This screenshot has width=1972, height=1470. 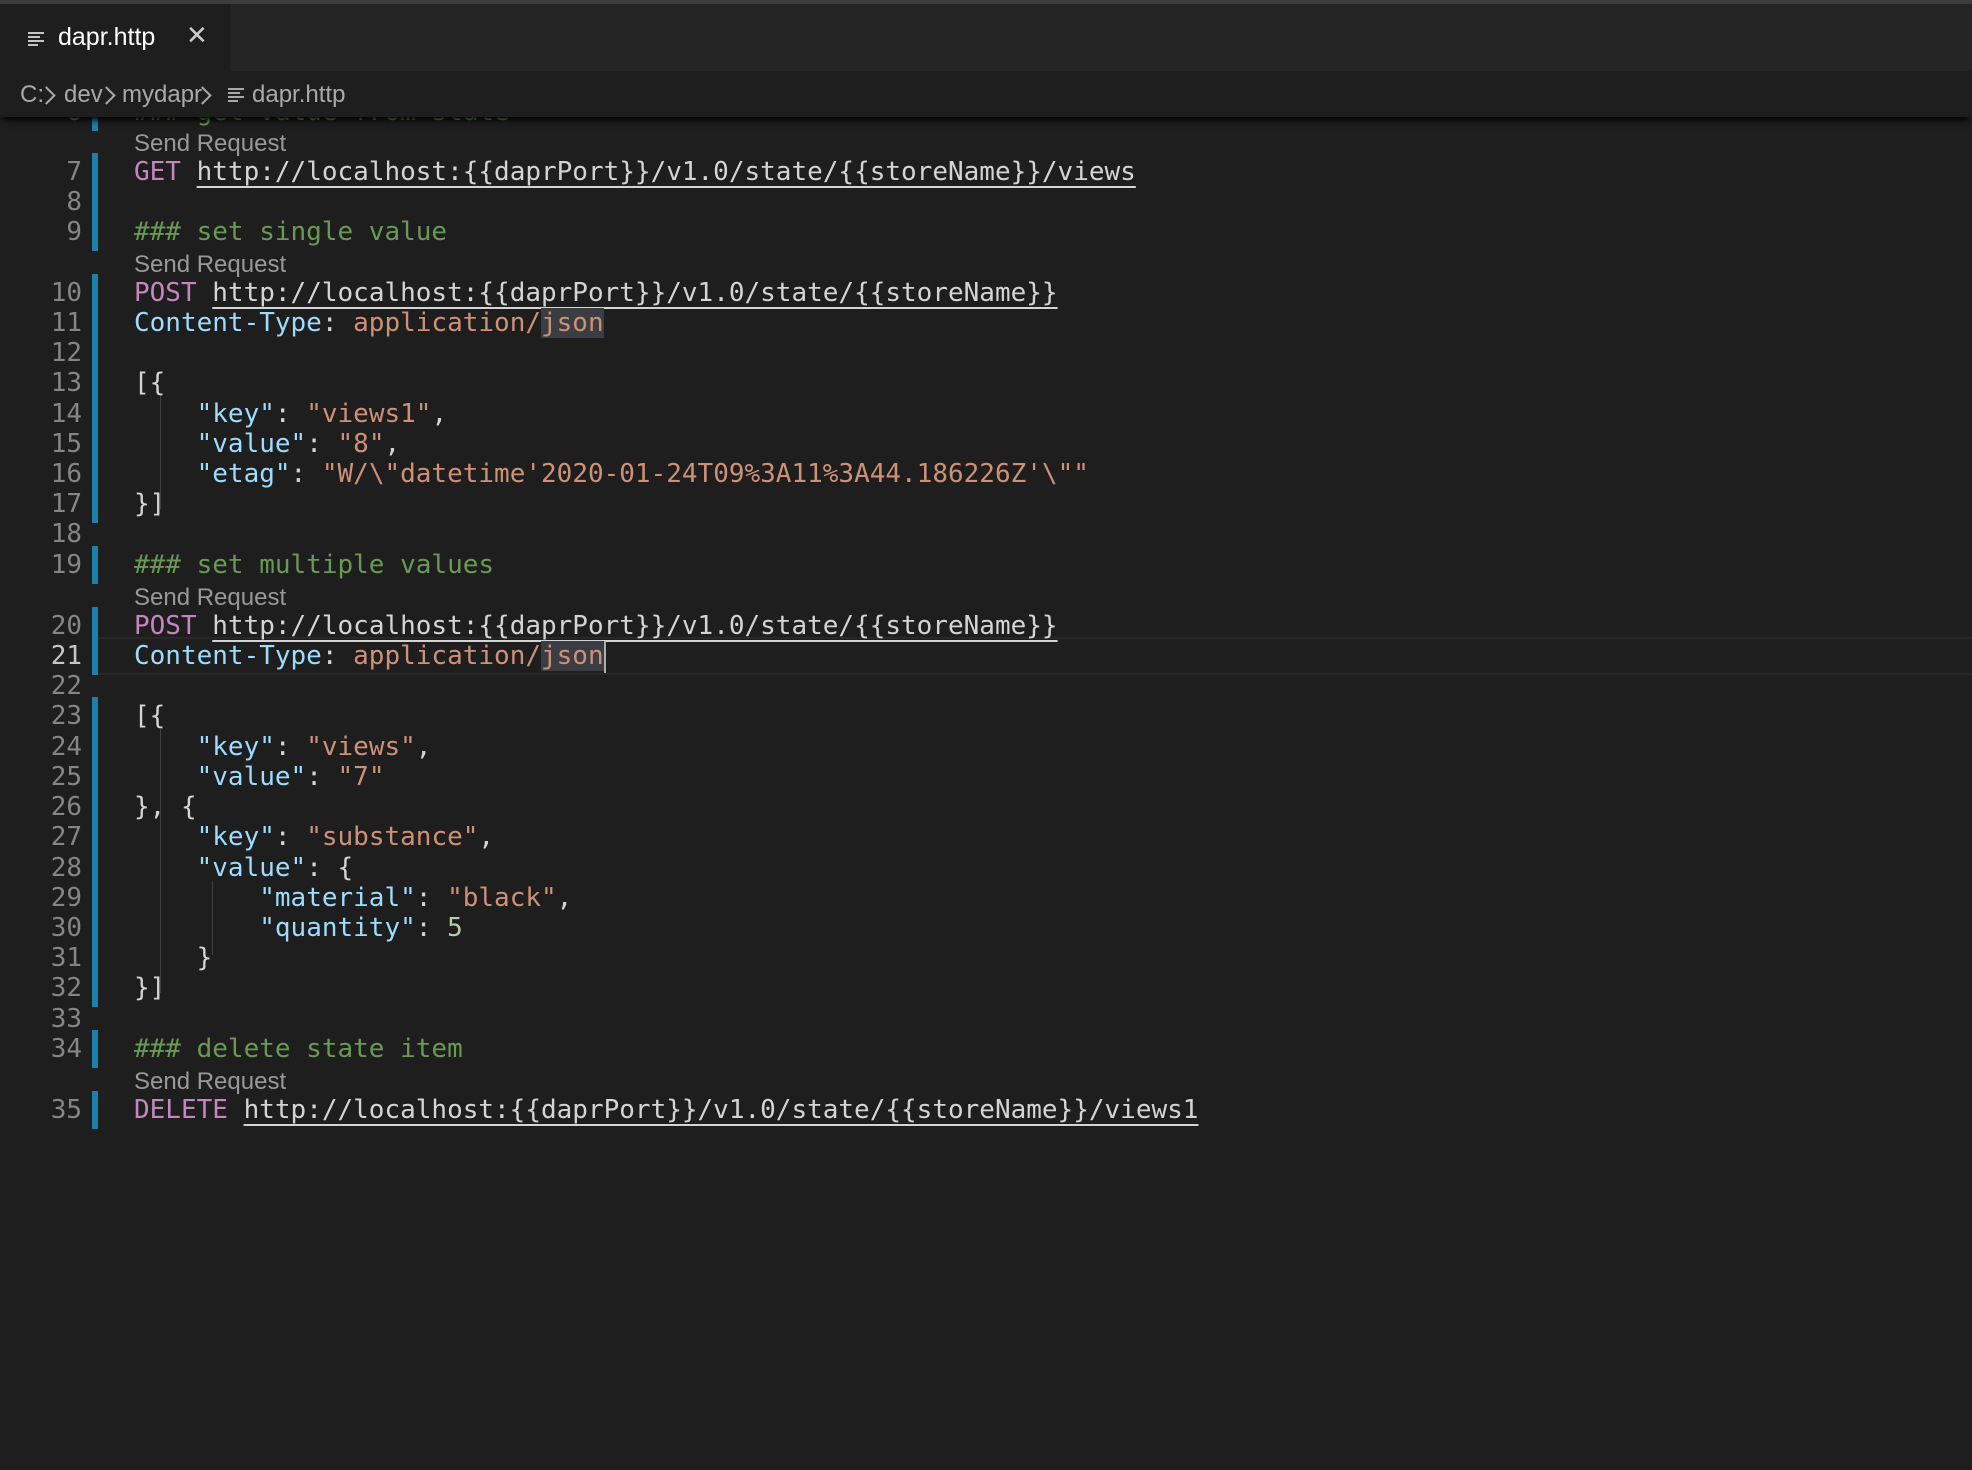 I want to click on tab-label: dapr.http, so click(x=107, y=37).